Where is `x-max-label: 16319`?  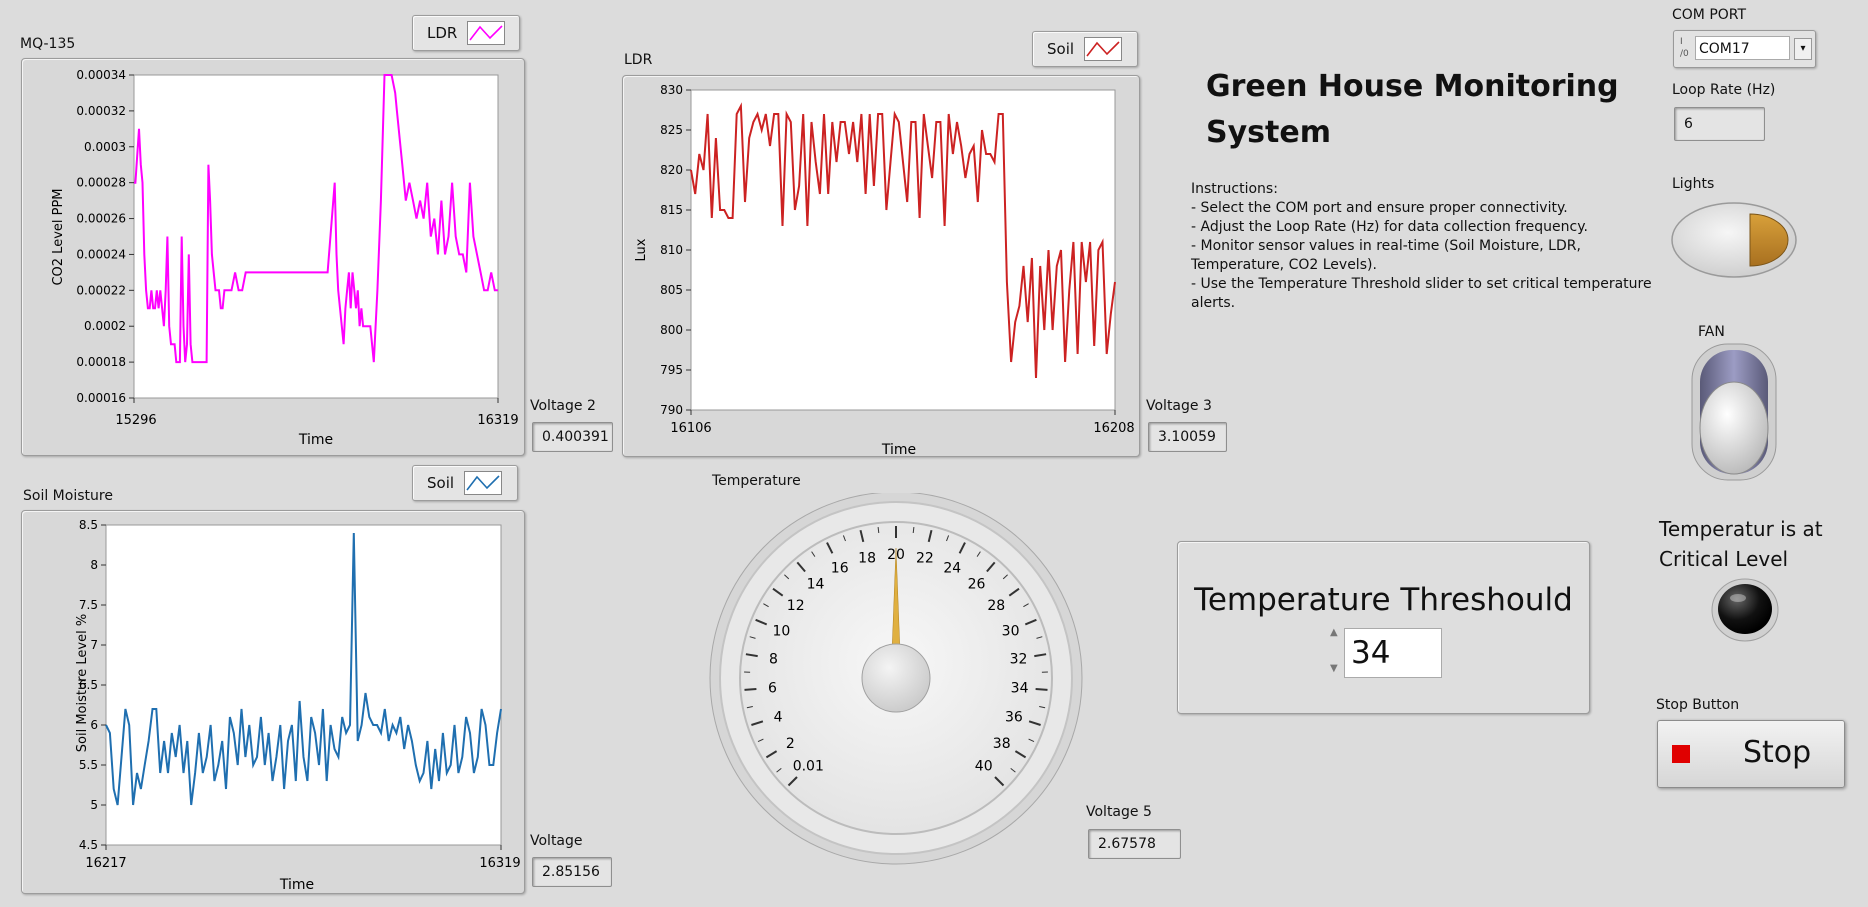 x-max-label: 16319 is located at coordinates (497, 420).